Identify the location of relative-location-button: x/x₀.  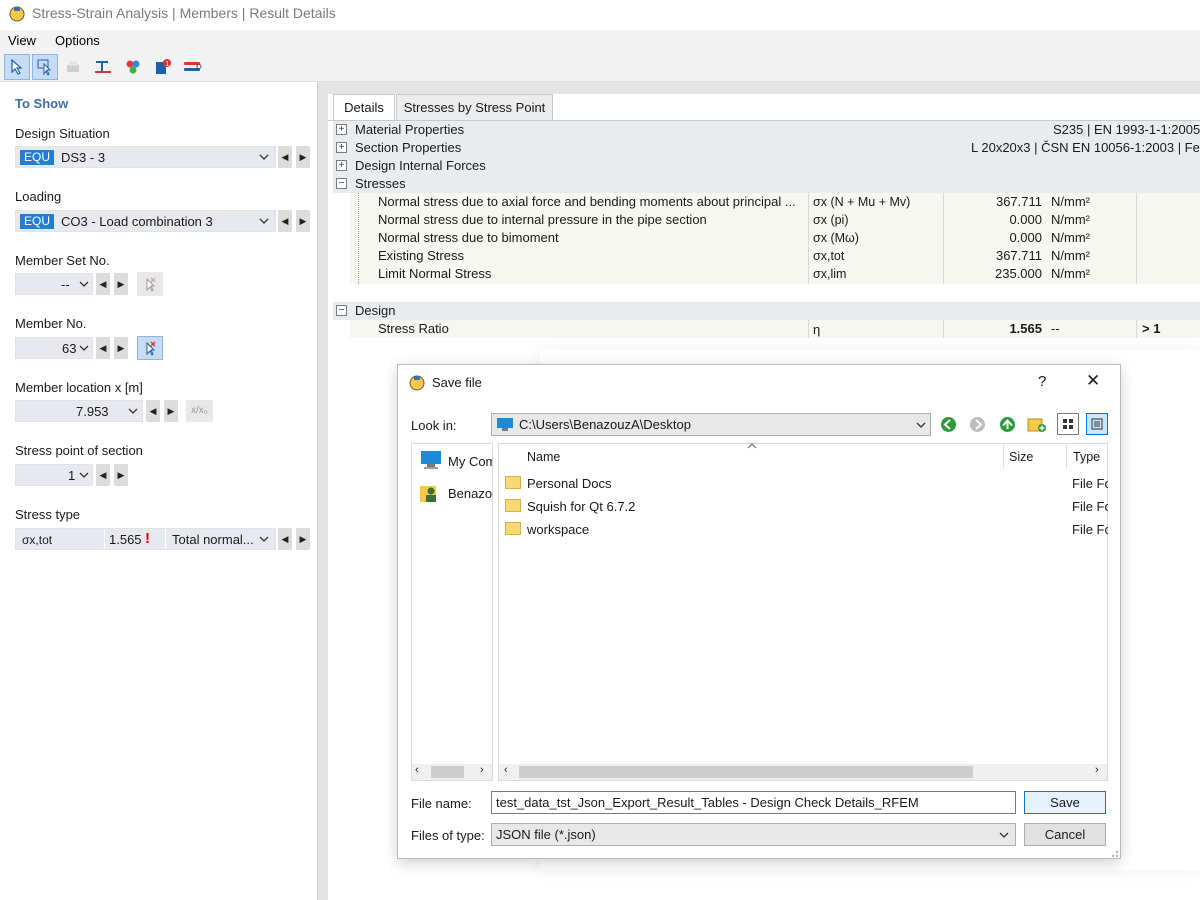
(199, 411).